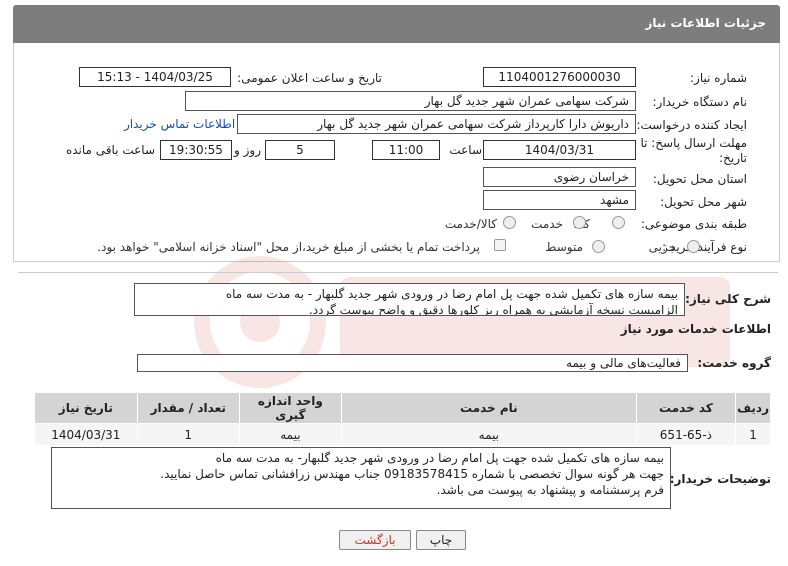  What do you see at coordinates (691, 125) in the screenshot?
I see `creator-label: ایجاد کننده درخواست:` at bounding box center [691, 125].